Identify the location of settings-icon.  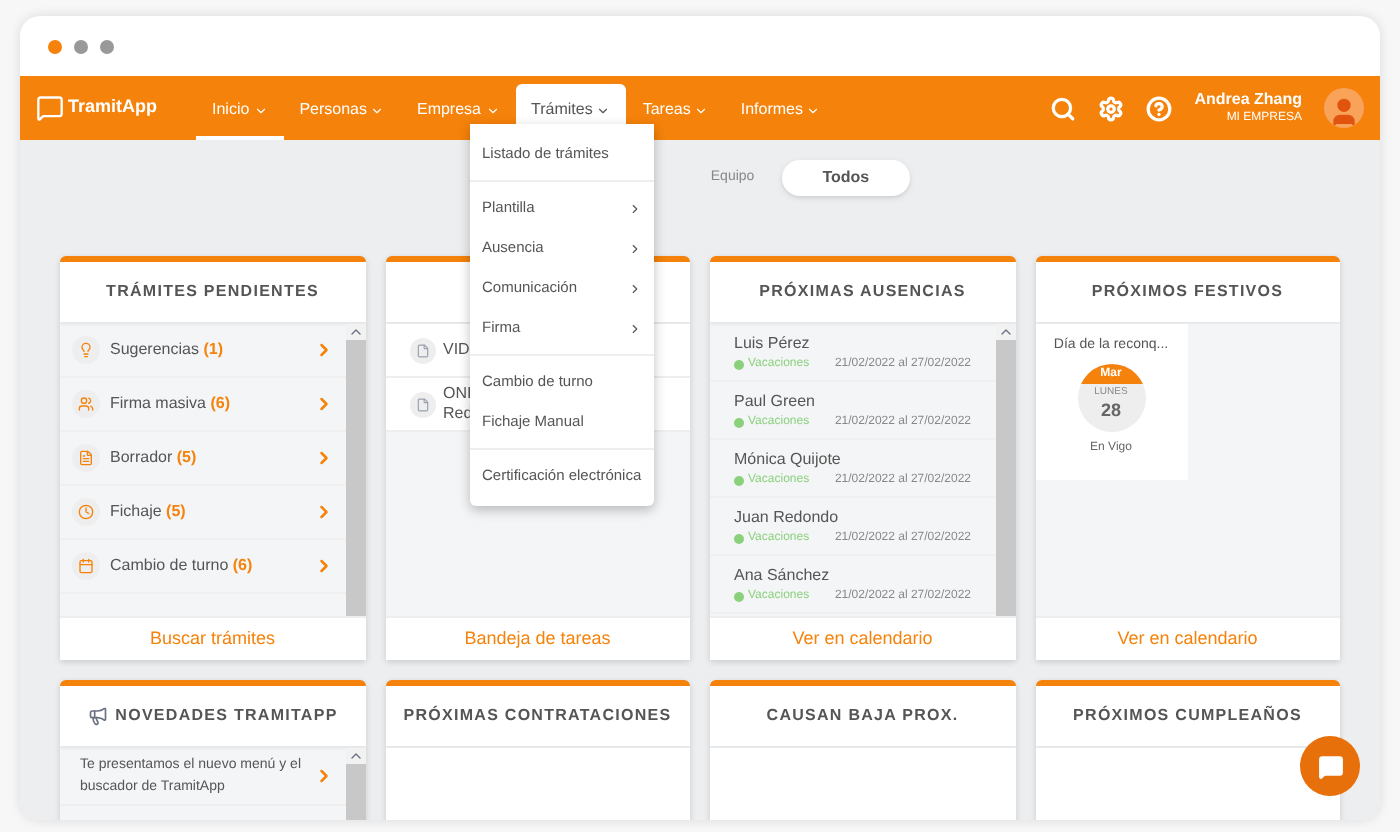
(1111, 108).